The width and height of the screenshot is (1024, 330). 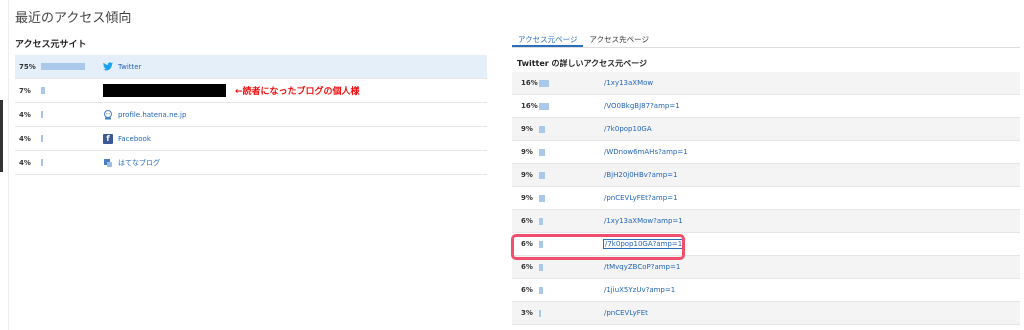 I want to click on page-url-link: /1xy13aXMow?amp=1, so click(x=643, y=221).